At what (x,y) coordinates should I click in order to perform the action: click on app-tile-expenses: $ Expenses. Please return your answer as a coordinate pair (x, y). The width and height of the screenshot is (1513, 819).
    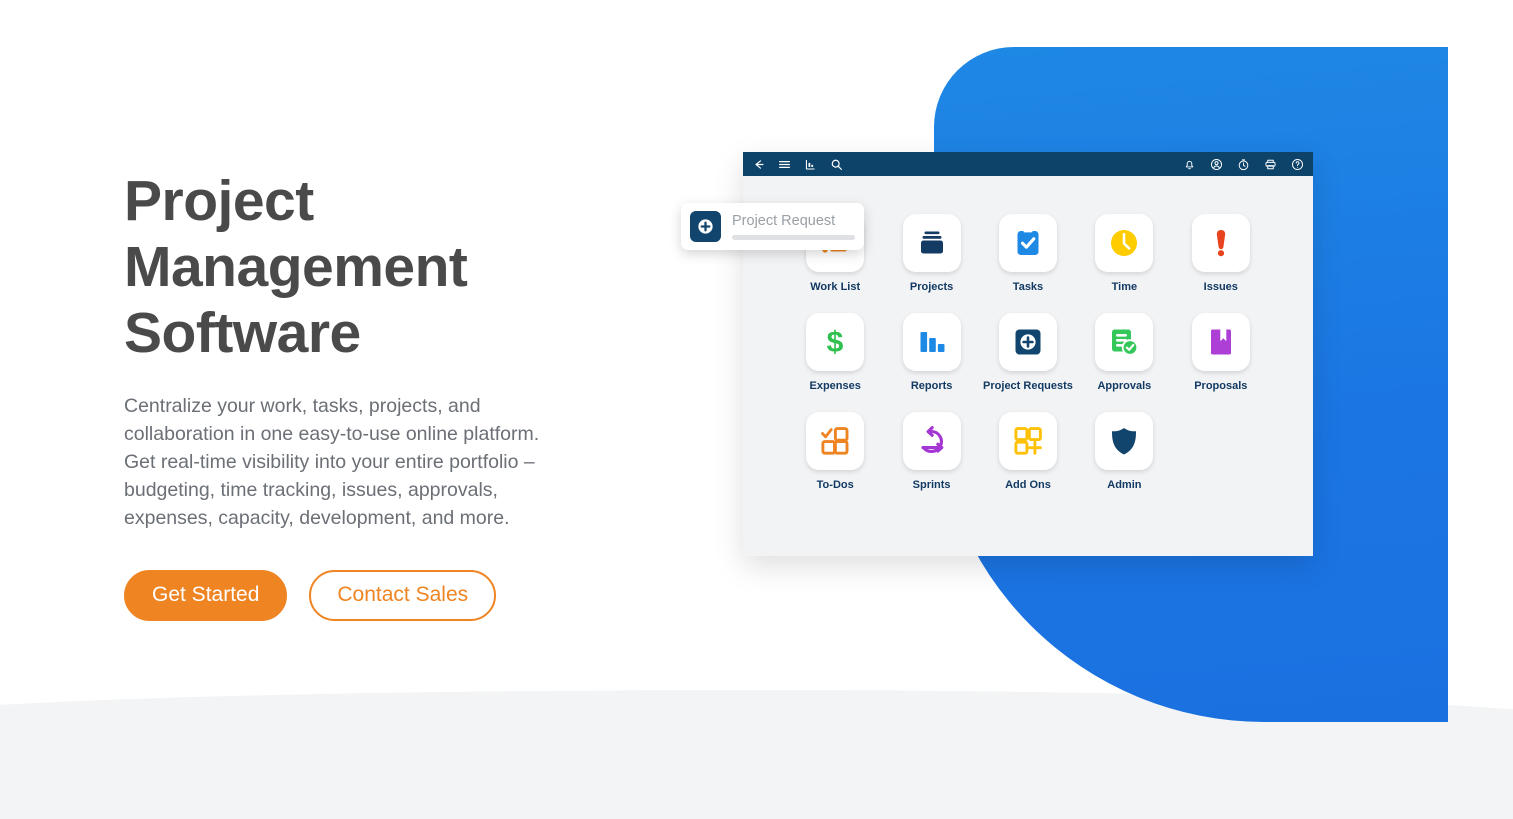
    Looking at the image, I should click on (835, 352).